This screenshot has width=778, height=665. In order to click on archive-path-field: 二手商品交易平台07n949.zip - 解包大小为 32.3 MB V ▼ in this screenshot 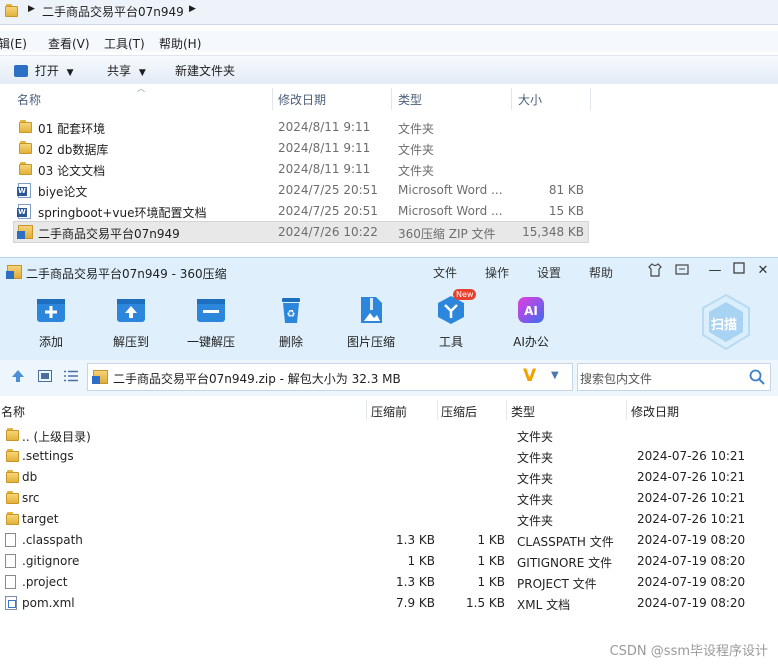, I will do `click(330, 377)`.